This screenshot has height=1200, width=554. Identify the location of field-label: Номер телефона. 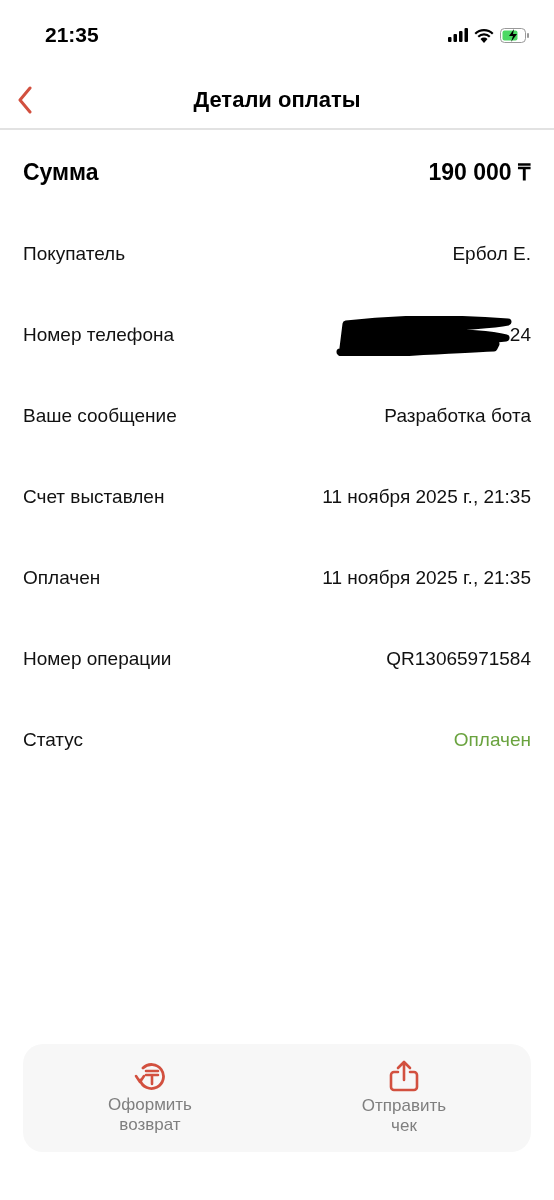
(99, 335).